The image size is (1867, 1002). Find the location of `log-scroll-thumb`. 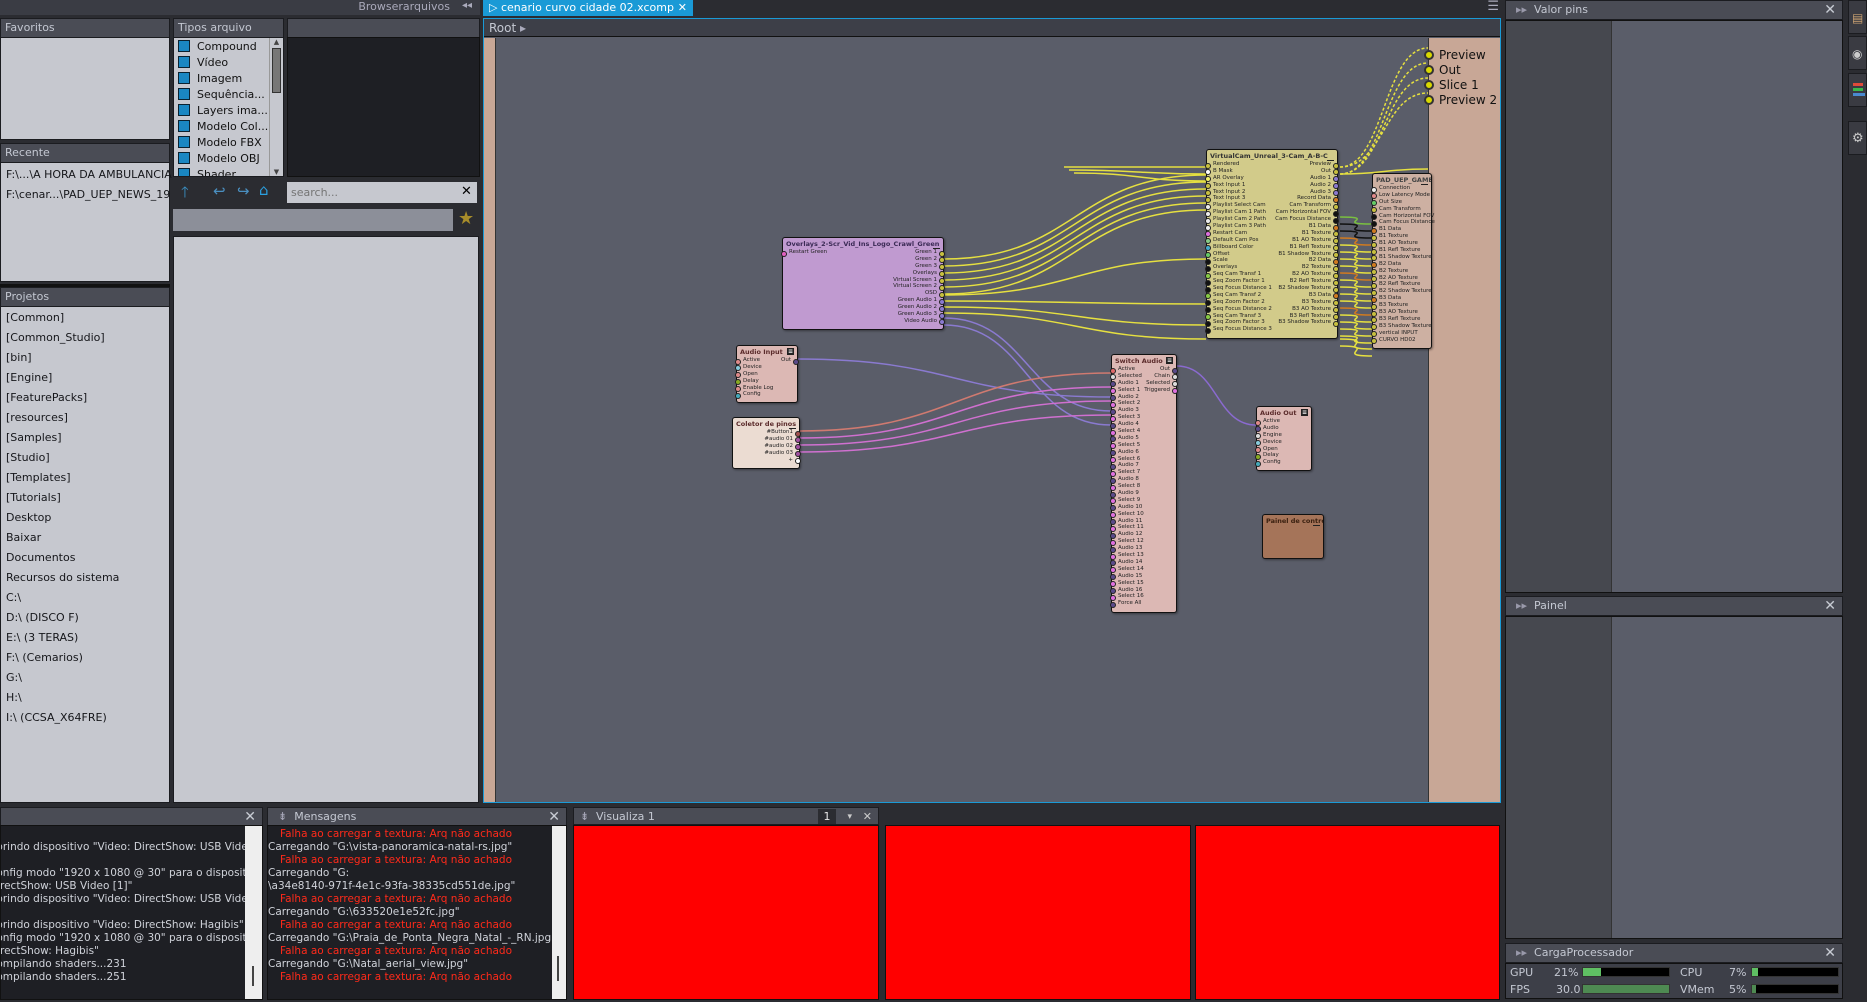

log-scroll-thumb is located at coordinates (253, 976).